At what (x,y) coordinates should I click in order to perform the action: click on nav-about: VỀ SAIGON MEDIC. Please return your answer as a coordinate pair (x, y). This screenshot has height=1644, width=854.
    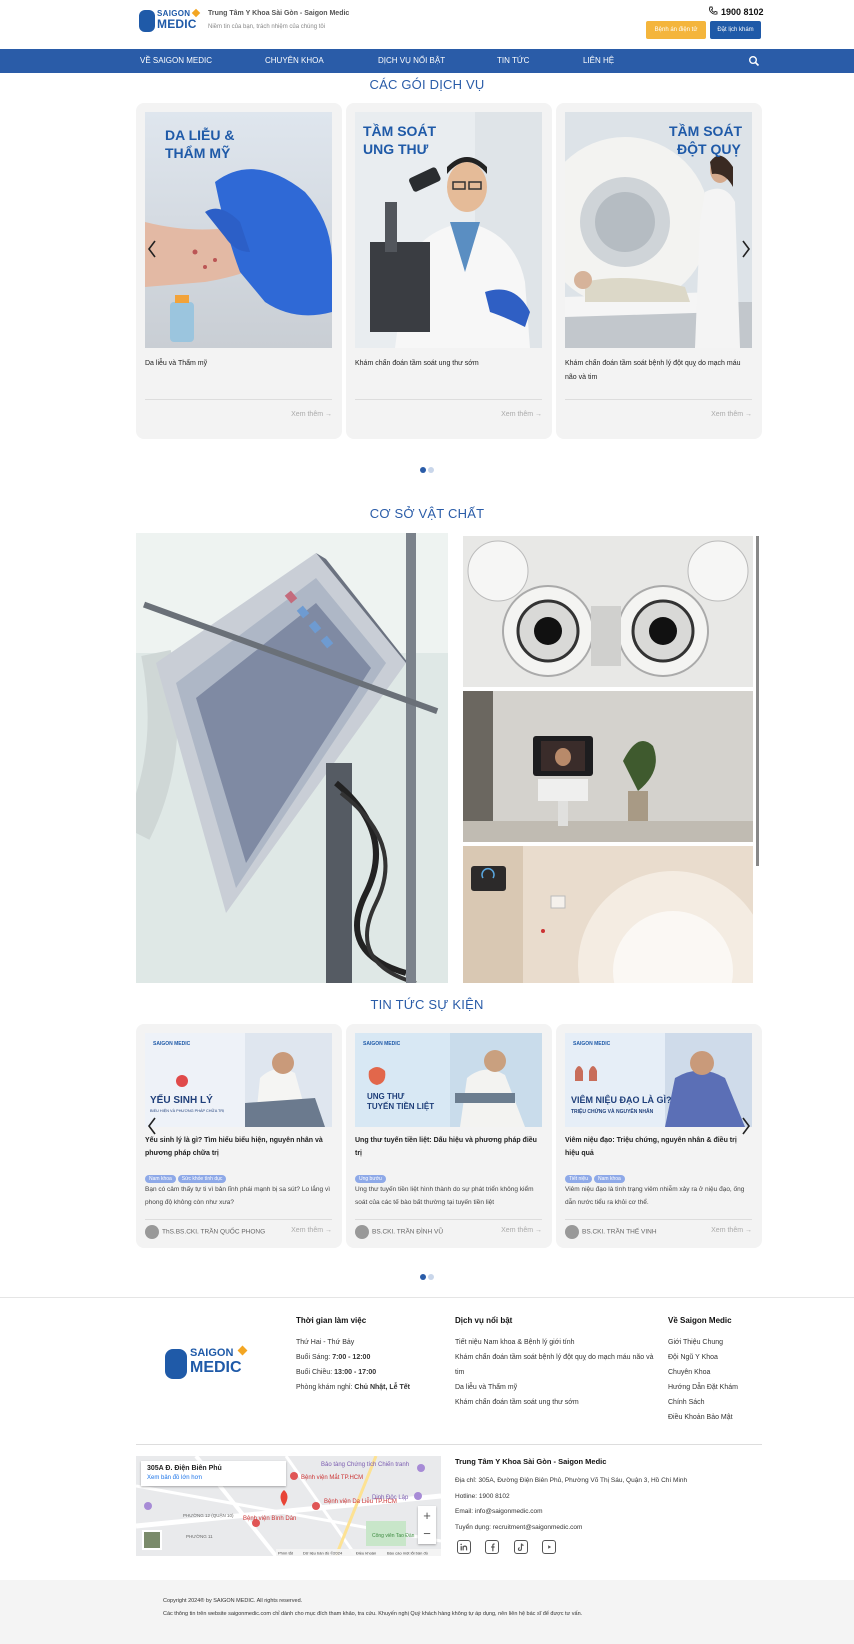
    Looking at the image, I should click on (176, 61).